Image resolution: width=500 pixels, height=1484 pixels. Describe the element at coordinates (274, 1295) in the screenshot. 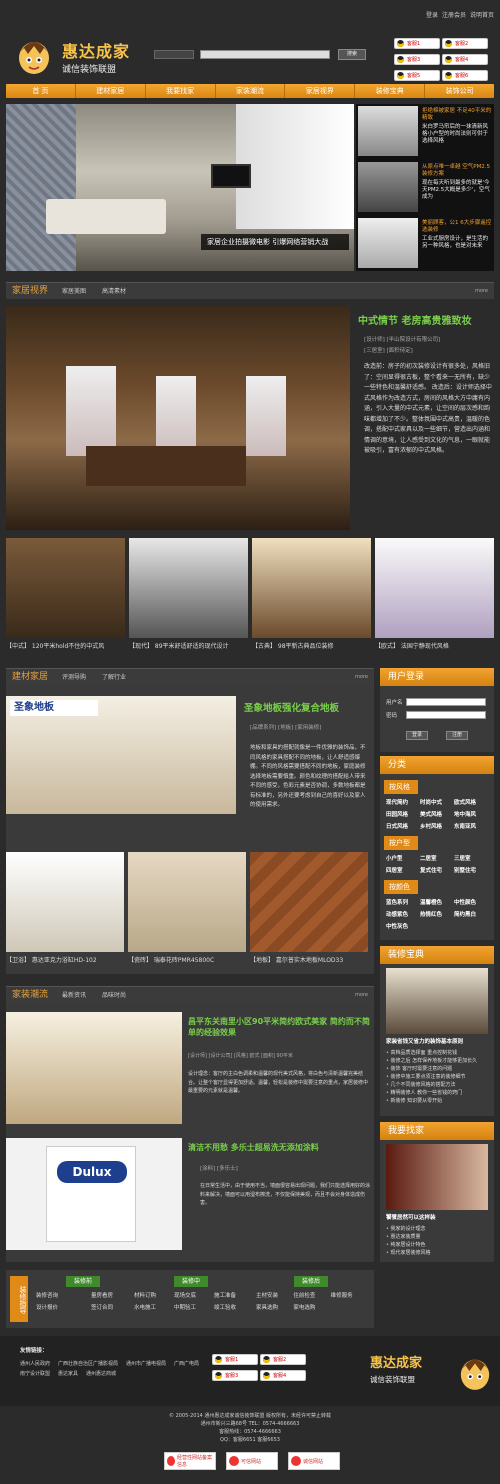

I see `service-link: 主材安装` at that location.